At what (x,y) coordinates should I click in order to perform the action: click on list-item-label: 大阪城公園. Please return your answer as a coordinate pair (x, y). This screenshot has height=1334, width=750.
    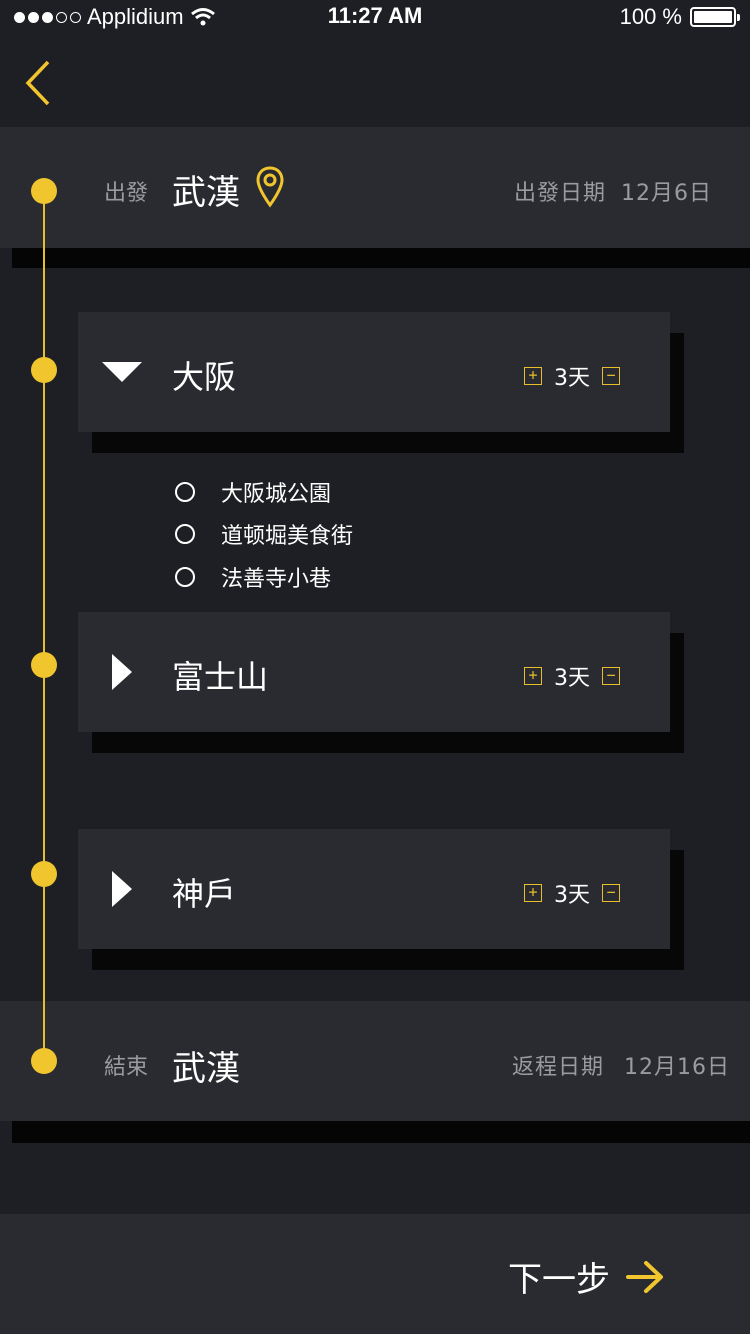
    Looking at the image, I should click on (276, 494).